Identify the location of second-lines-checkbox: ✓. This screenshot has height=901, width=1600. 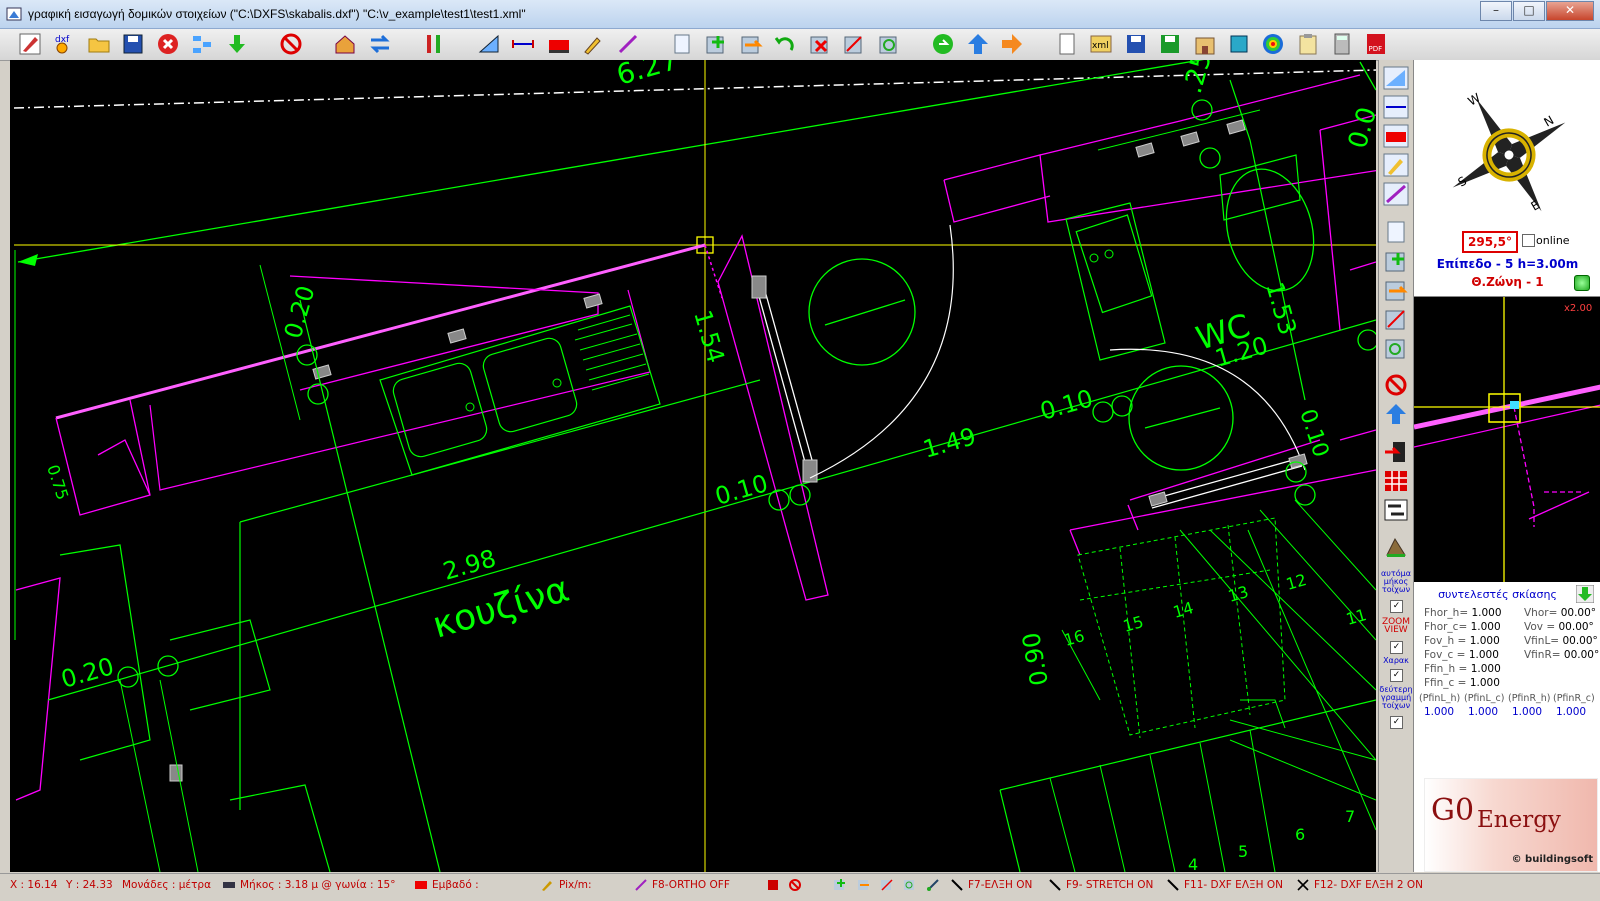
(1396, 722).